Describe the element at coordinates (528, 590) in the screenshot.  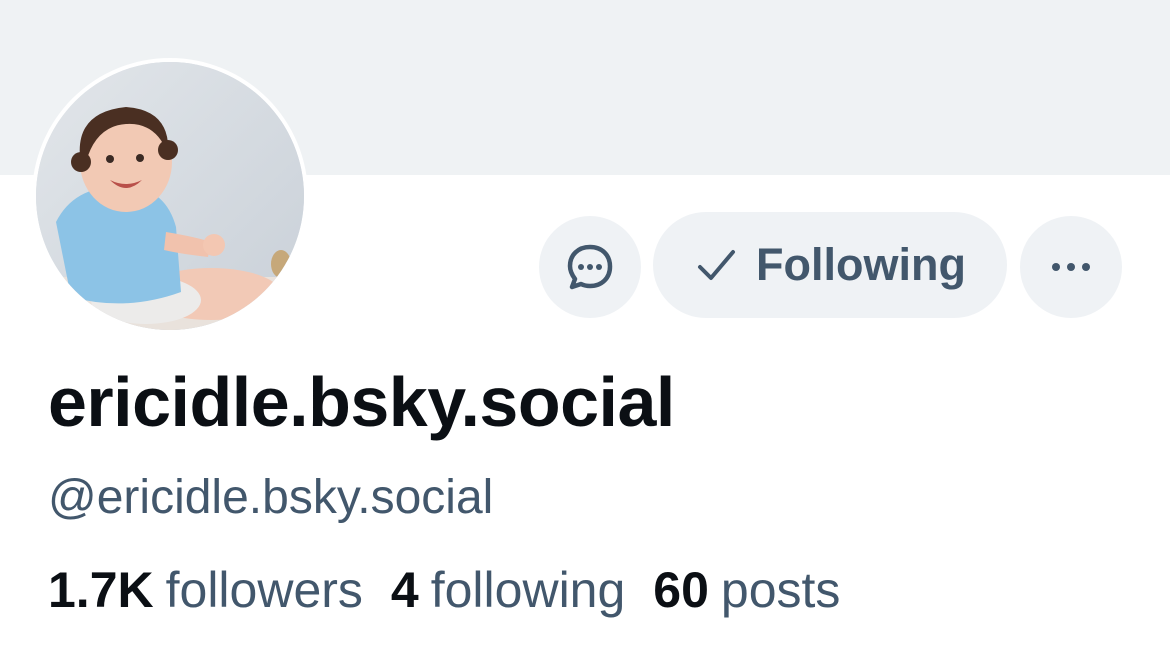
I see `following-label: following` at that location.